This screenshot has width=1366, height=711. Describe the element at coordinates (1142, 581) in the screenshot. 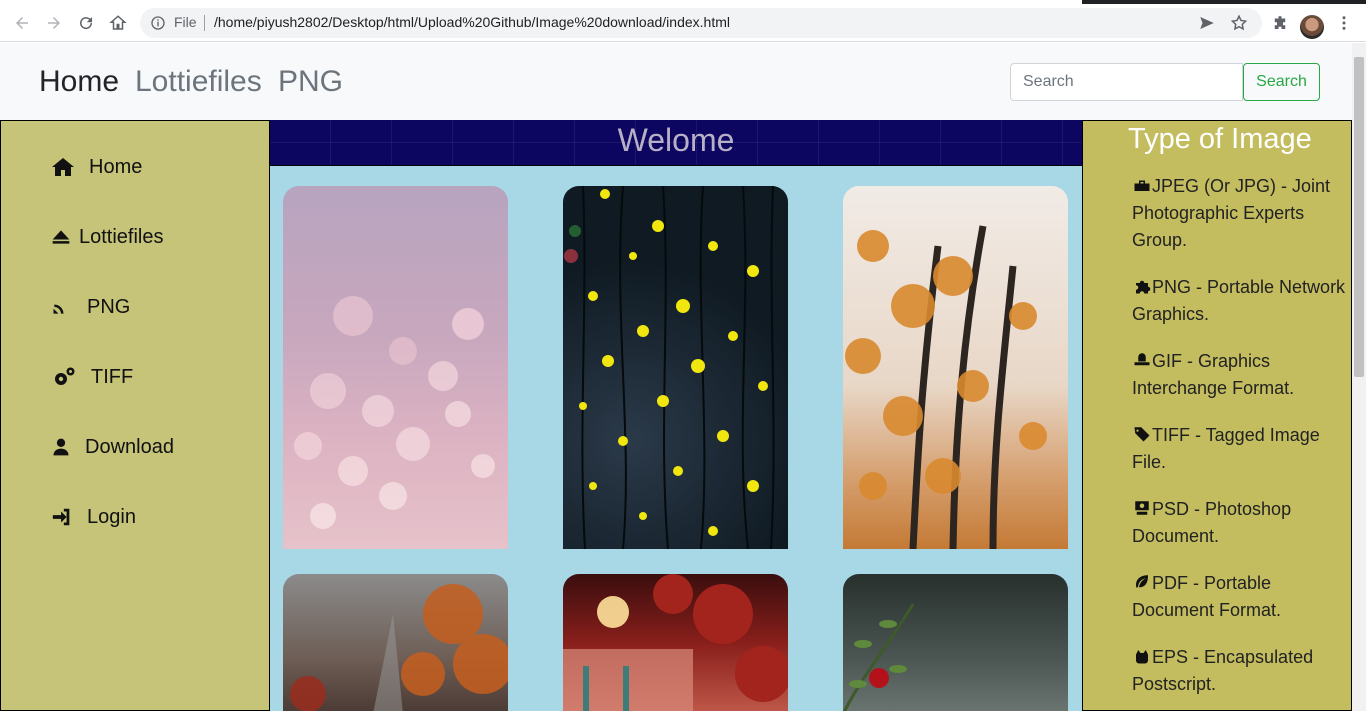

I see `leaf-icon` at that location.